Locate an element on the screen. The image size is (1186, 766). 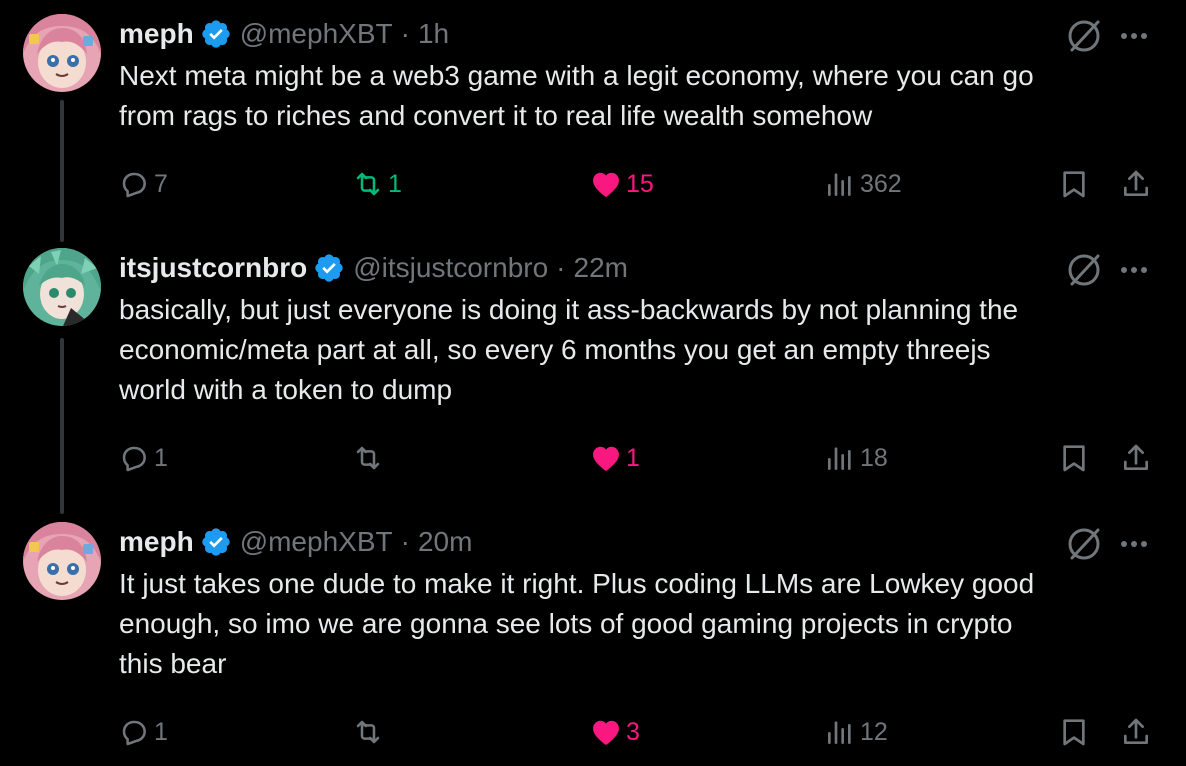
tweet-header: itsjustcornbro @itsjustcornbro · 22m is located at coordinates (373, 268).